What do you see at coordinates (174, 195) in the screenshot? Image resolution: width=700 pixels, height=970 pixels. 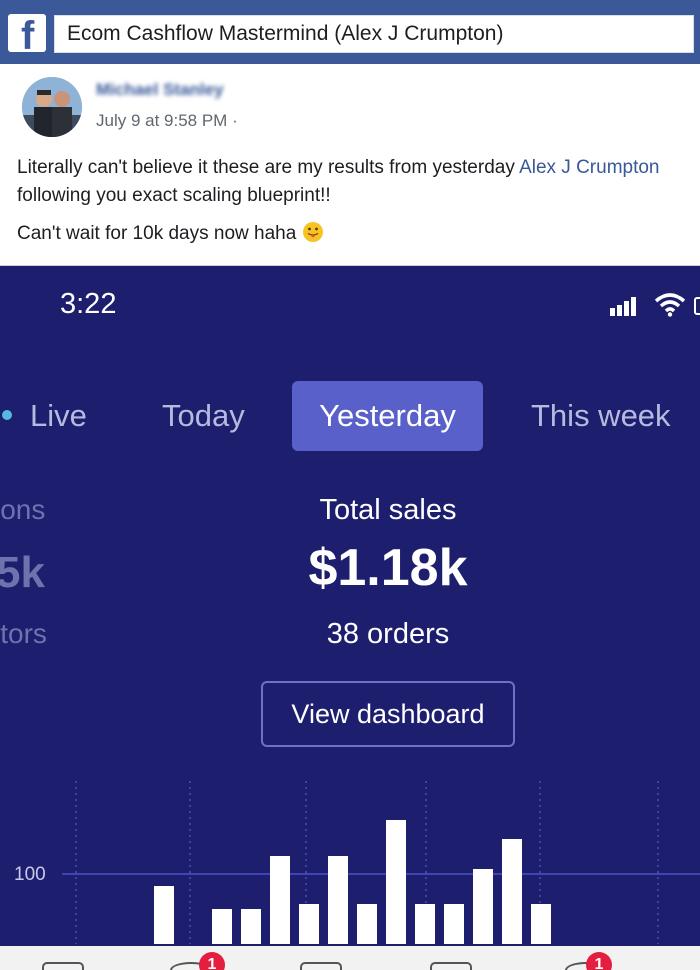 I see `post-text-part: following you exact scaling blueprint!!` at bounding box center [174, 195].